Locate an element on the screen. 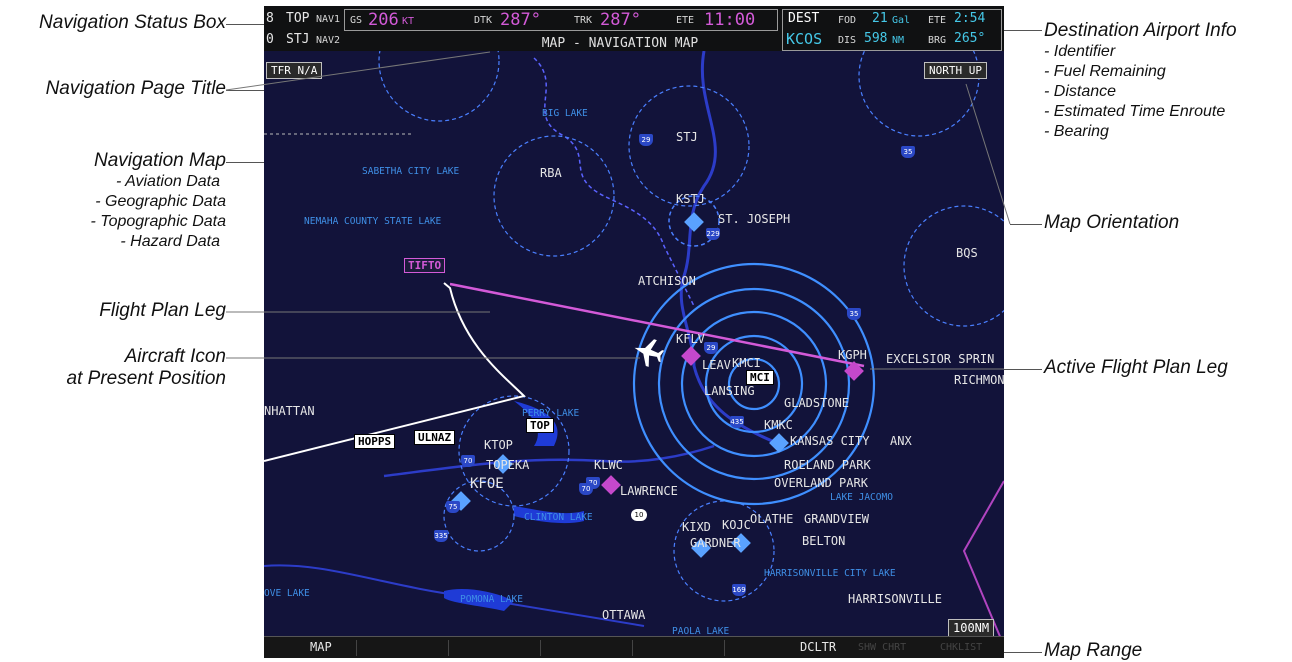 This screenshot has height=662, width=1292. map-label-lawrence: LAWRENCE is located at coordinates (649, 491).